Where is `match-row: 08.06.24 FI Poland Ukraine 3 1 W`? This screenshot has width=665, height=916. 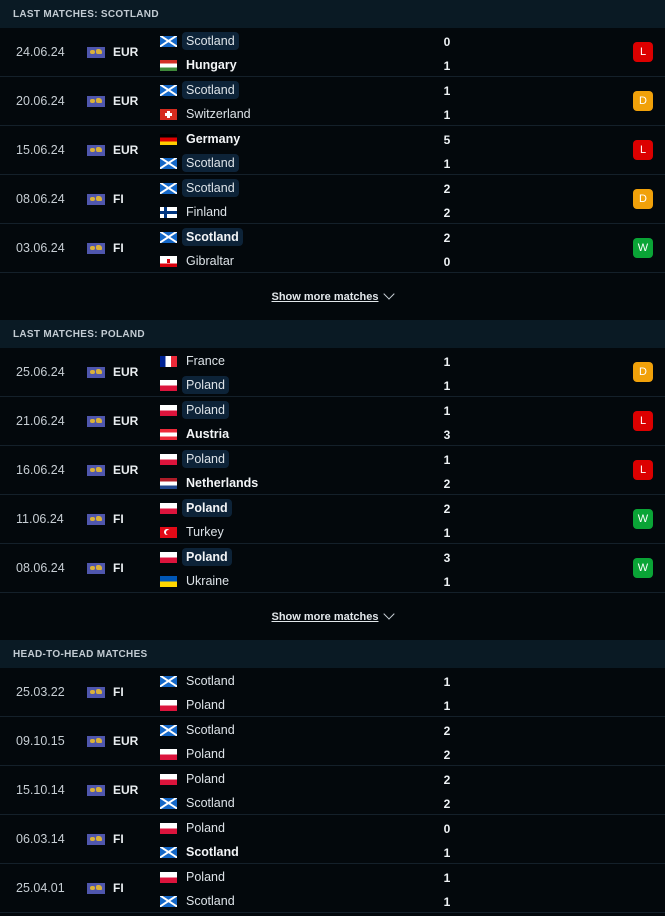
match-row: 08.06.24 FI Poland Ukraine 3 1 W is located at coordinates (332, 568).